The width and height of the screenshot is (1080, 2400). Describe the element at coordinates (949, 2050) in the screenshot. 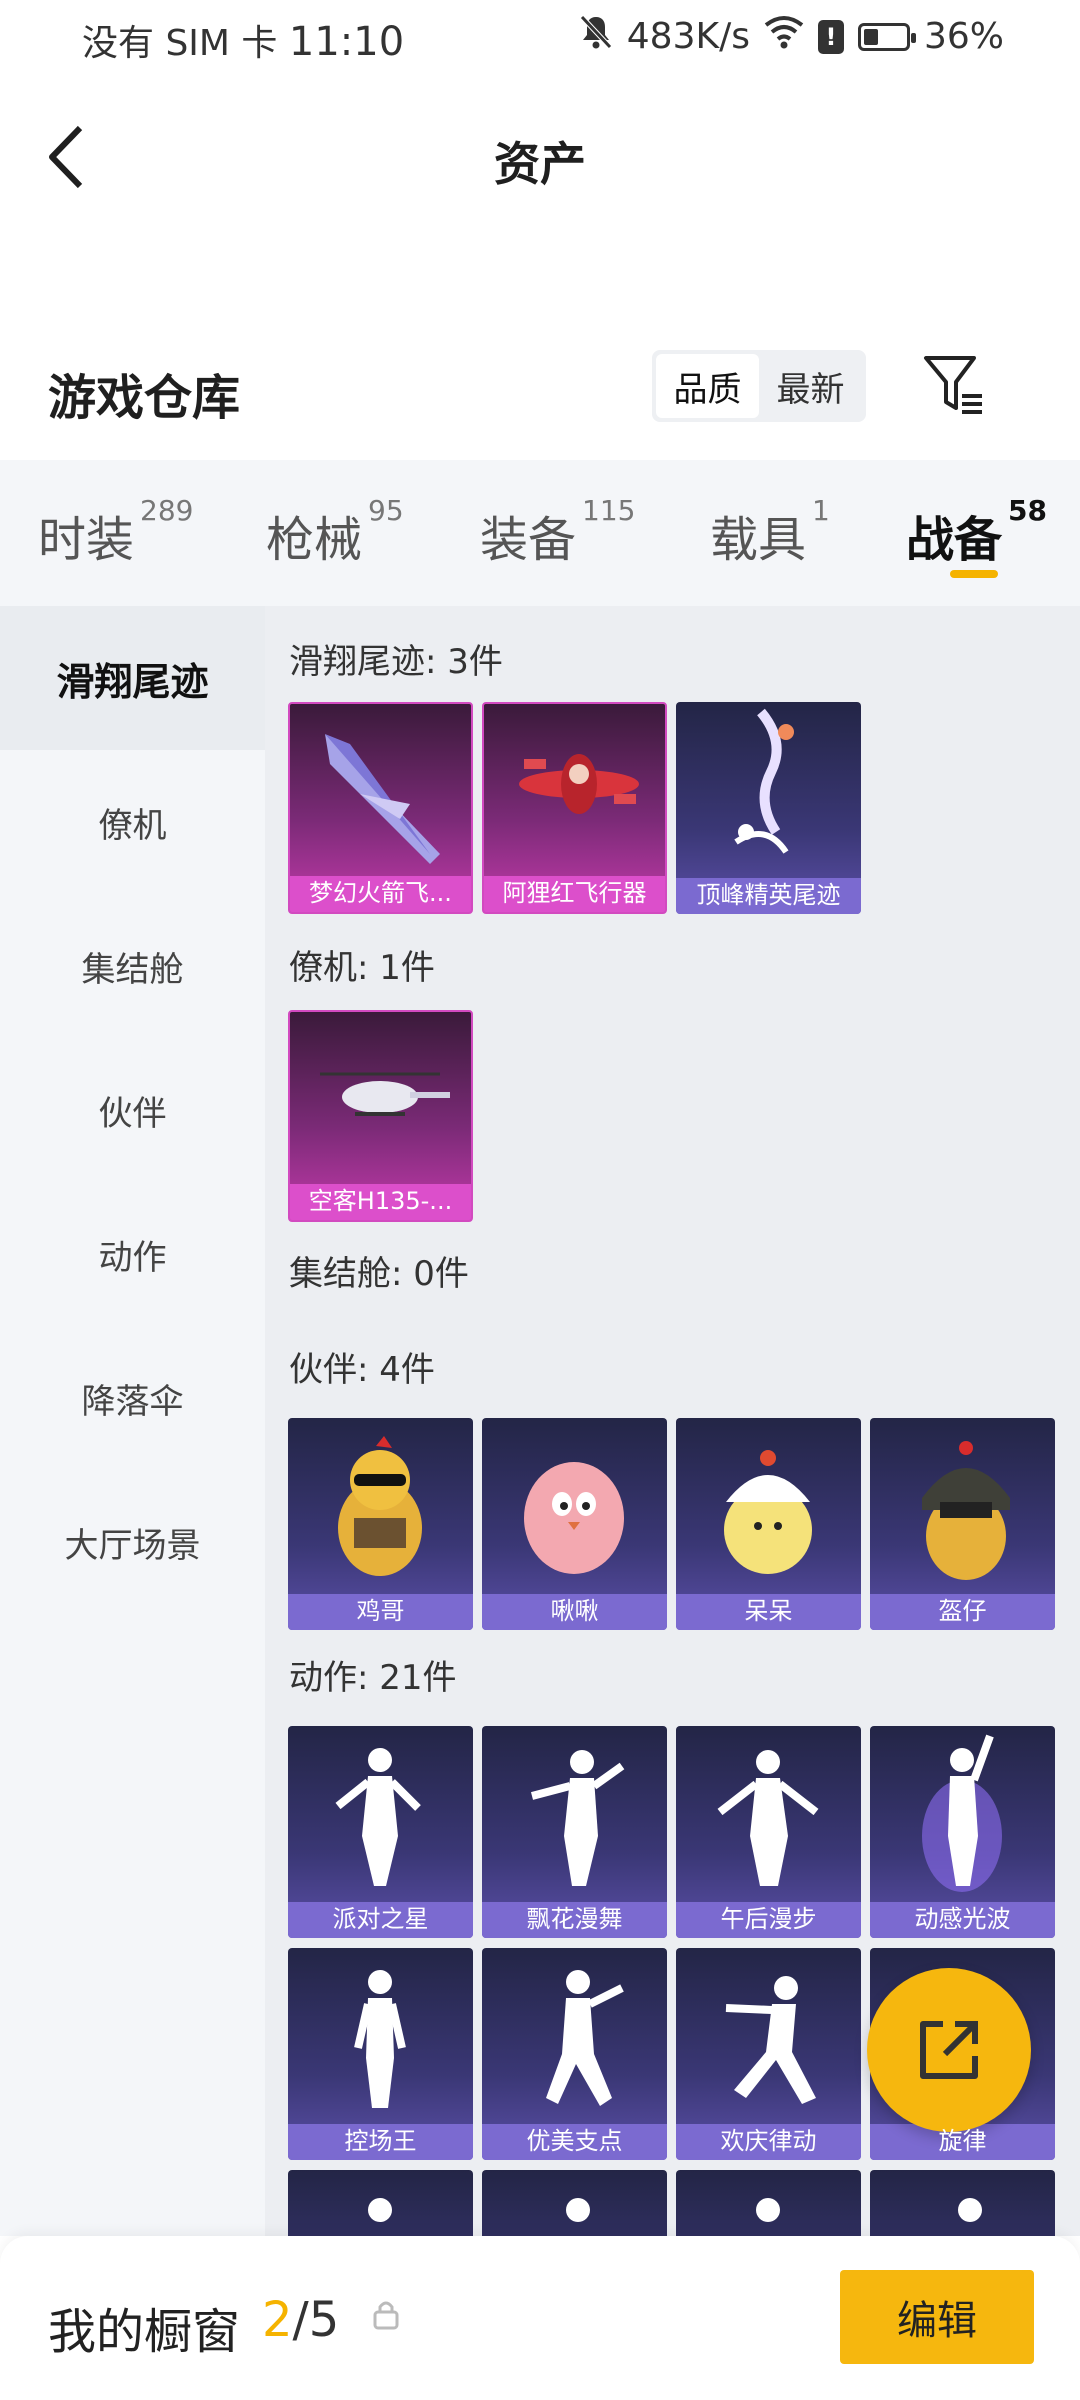

I see `share-fab` at that location.